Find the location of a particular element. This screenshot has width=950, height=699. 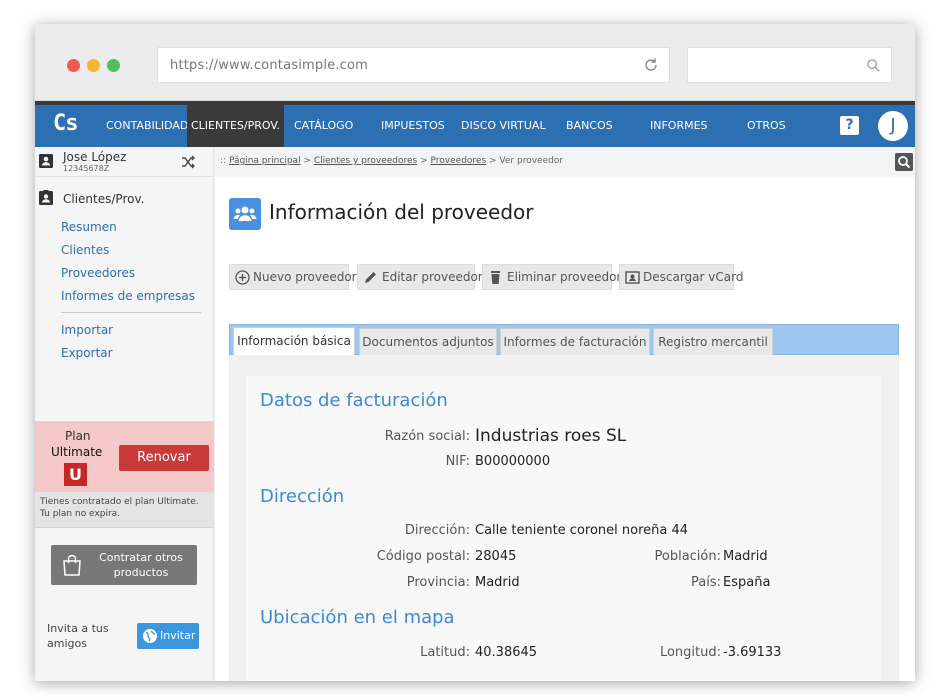

longitud-label: Longitud: is located at coordinates (690, 652).